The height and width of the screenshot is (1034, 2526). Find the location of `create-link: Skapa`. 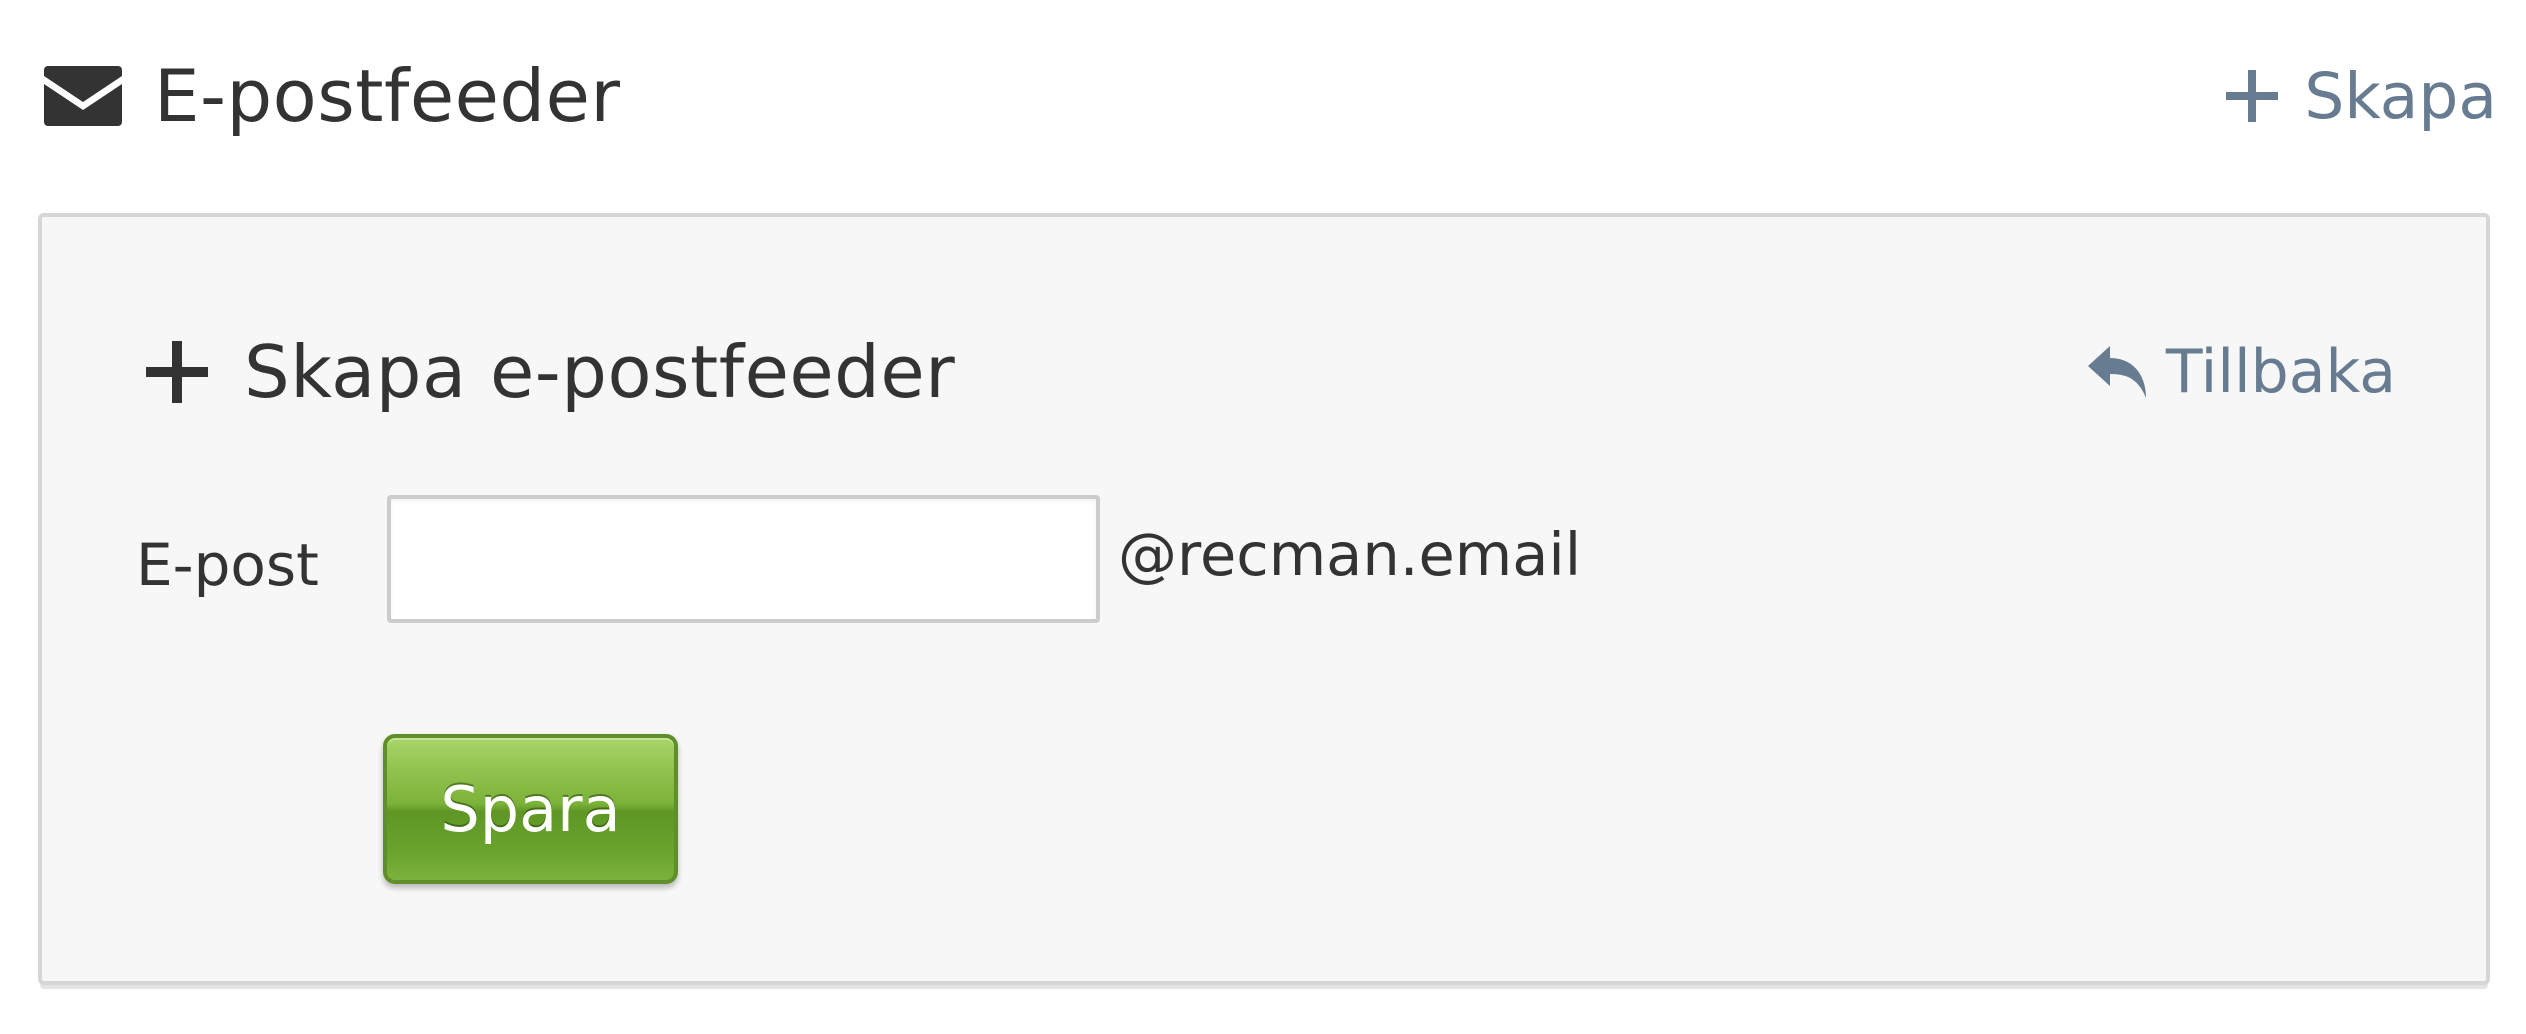

create-link: Skapa is located at coordinates (2361, 96).